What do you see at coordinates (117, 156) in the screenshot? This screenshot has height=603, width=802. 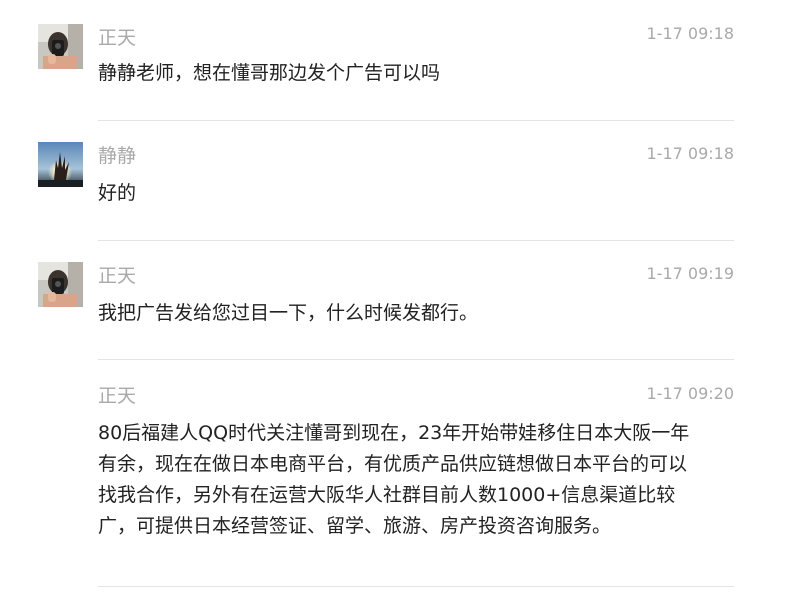 I see `sender-name: 静静` at bounding box center [117, 156].